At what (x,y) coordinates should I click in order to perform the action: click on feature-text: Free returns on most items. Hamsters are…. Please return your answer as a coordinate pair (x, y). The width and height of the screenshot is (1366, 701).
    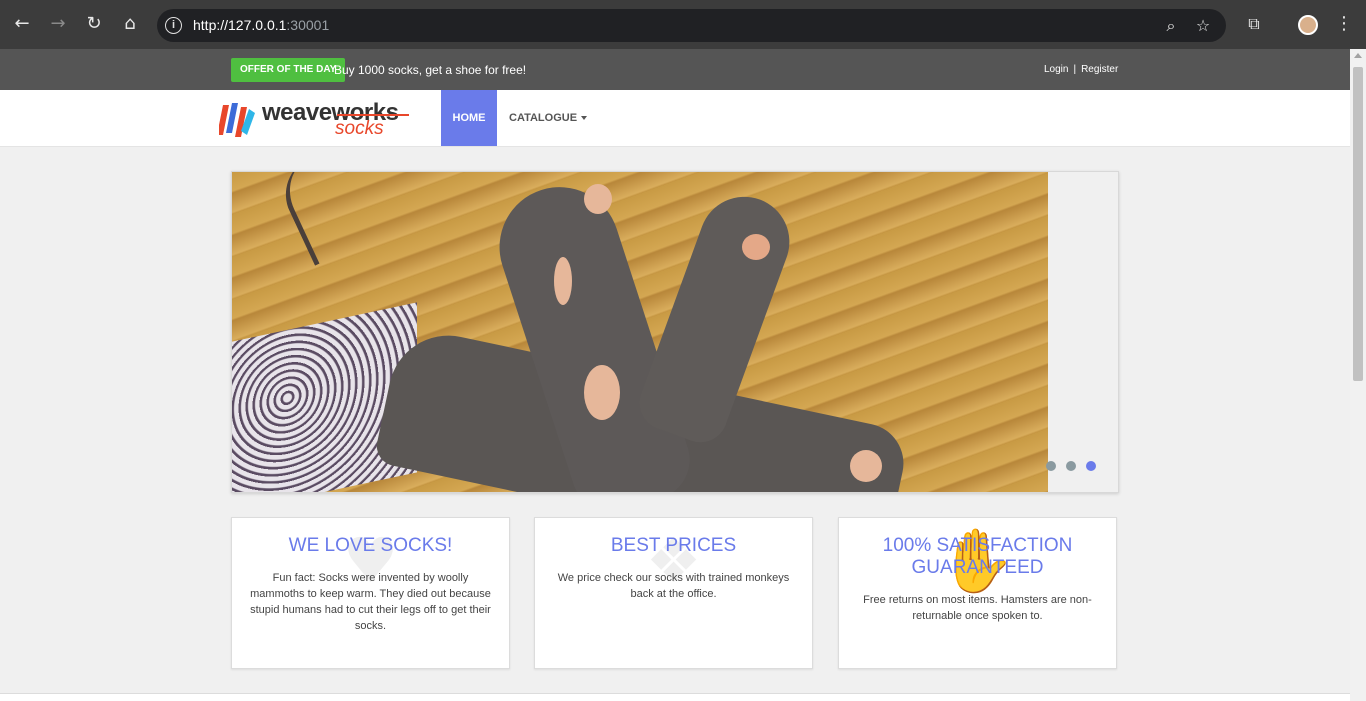
    Looking at the image, I should click on (977, 608).